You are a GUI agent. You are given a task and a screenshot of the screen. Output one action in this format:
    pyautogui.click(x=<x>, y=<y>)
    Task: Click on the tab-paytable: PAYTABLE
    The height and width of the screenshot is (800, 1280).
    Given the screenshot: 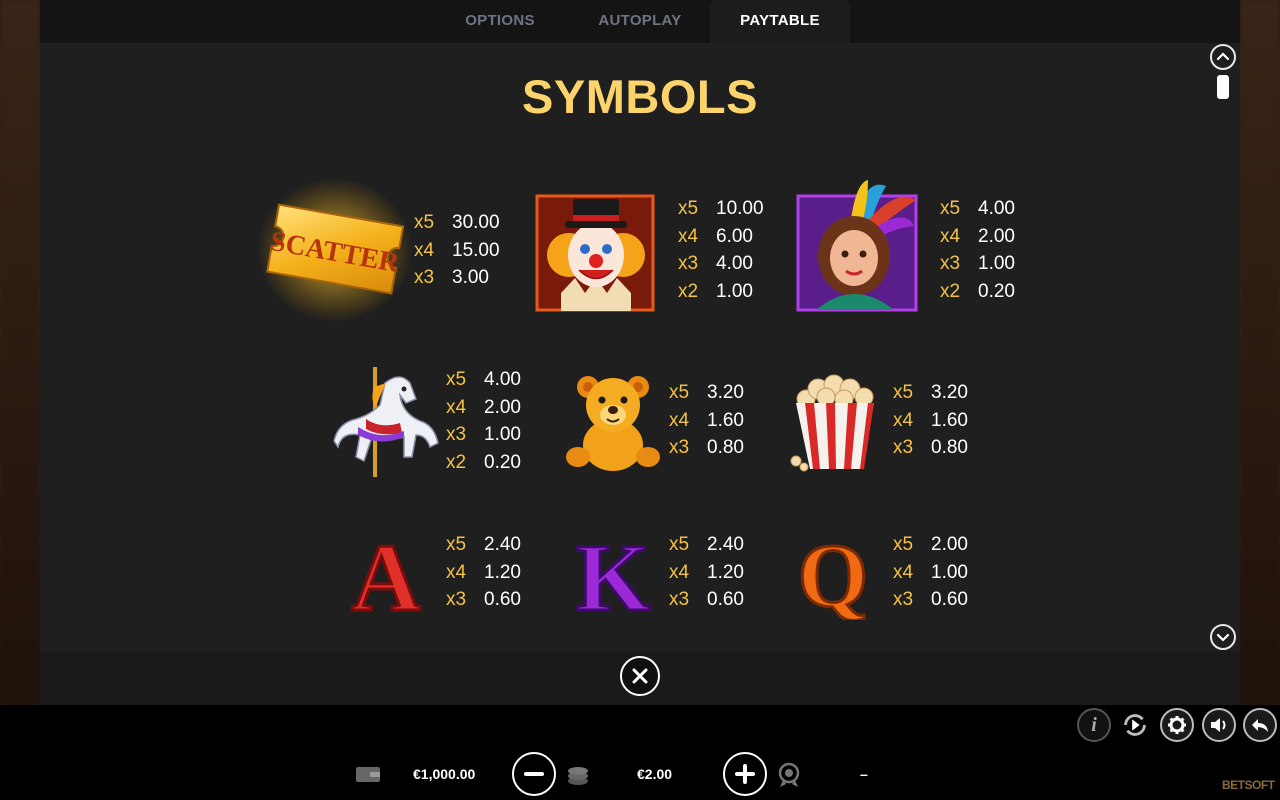 What is the action you would take?
    pyautogui.click(x=780, y=21)
    